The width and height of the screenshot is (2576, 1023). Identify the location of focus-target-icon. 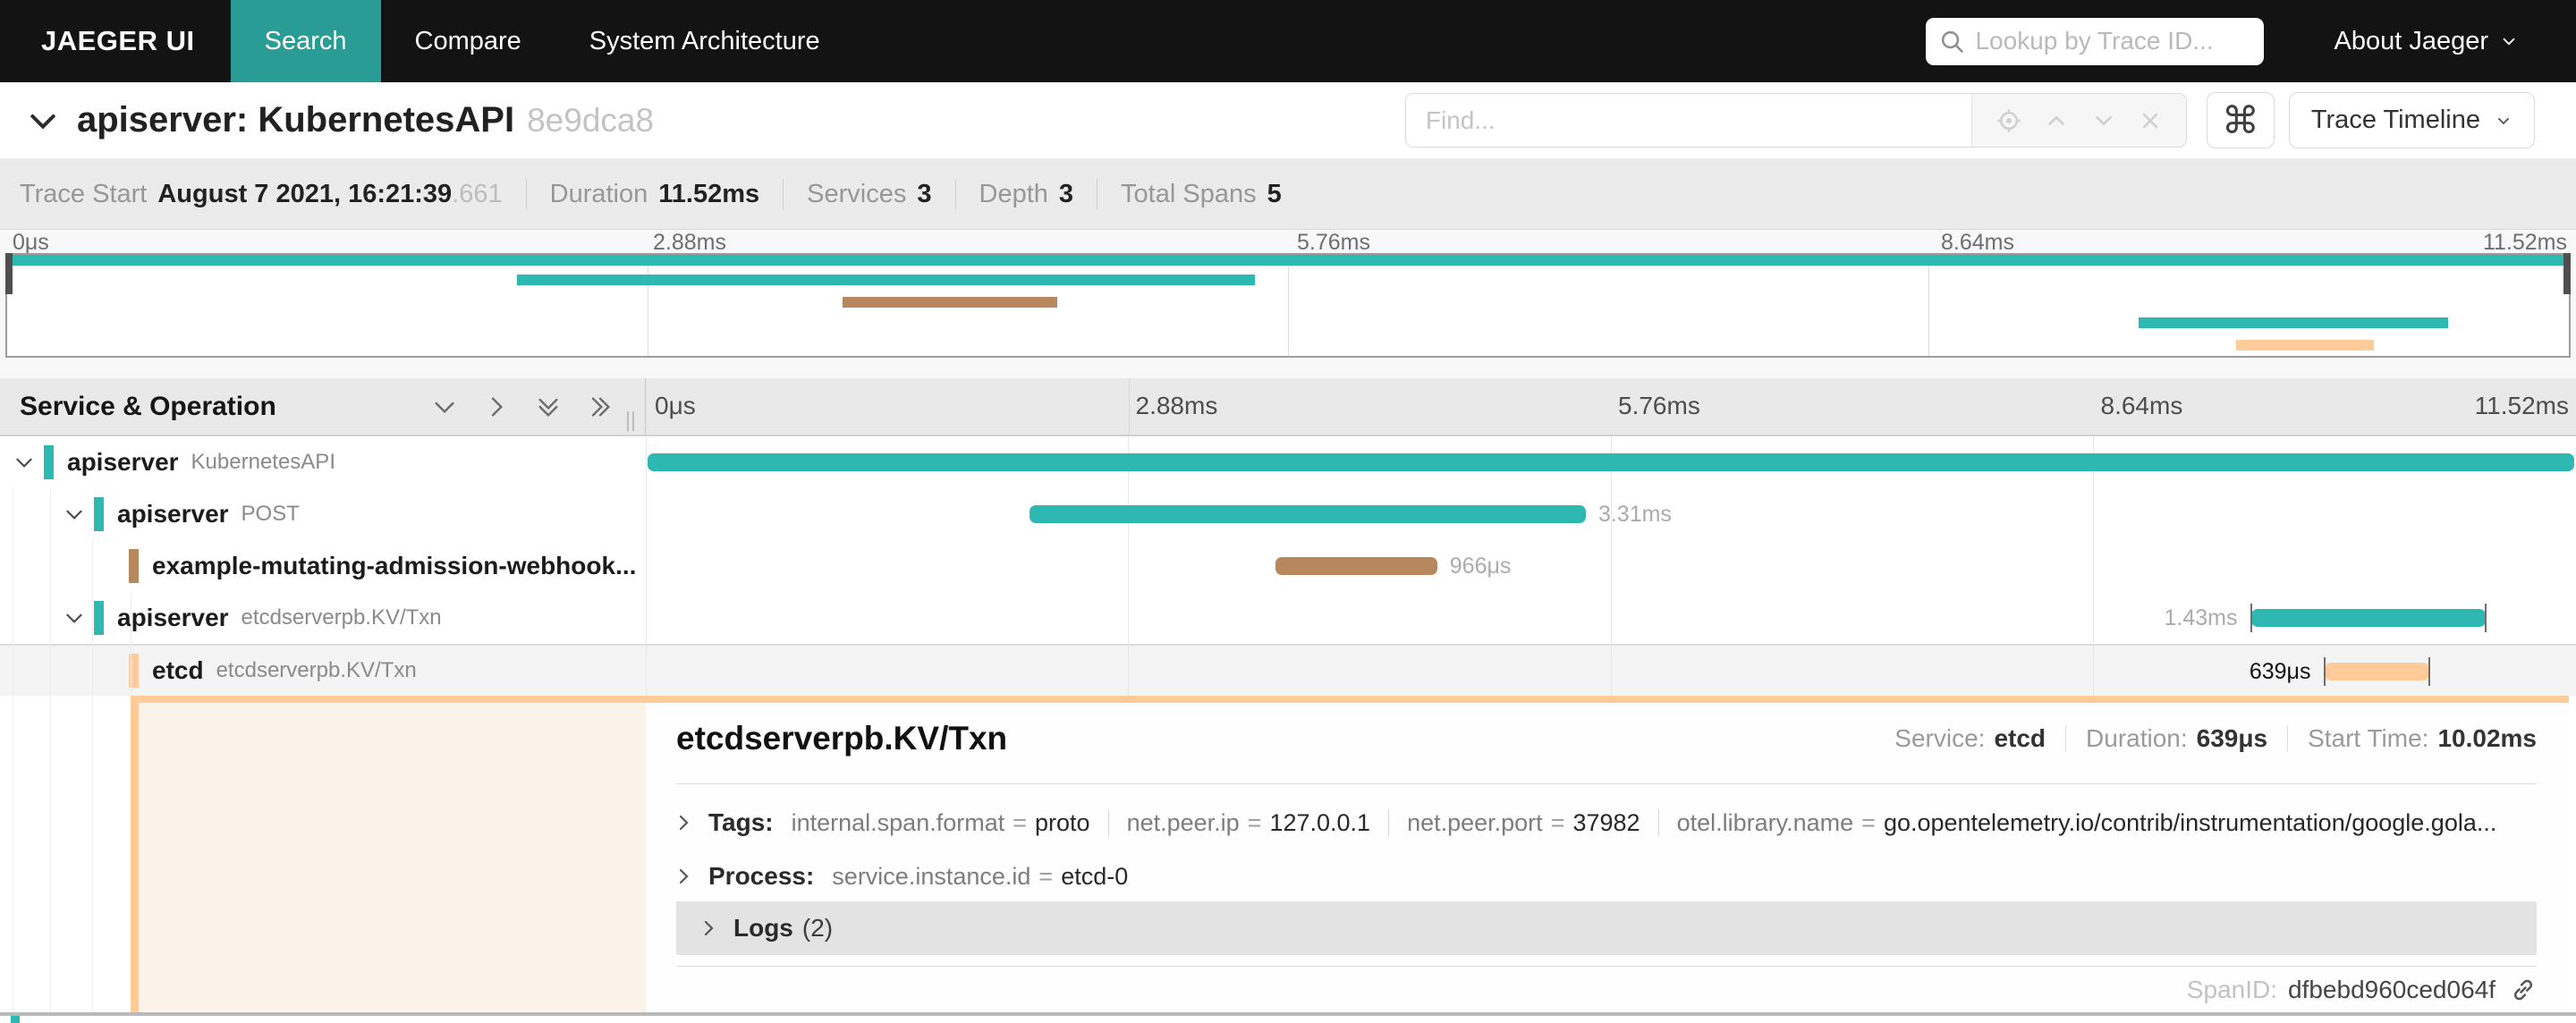
(2009, 120).